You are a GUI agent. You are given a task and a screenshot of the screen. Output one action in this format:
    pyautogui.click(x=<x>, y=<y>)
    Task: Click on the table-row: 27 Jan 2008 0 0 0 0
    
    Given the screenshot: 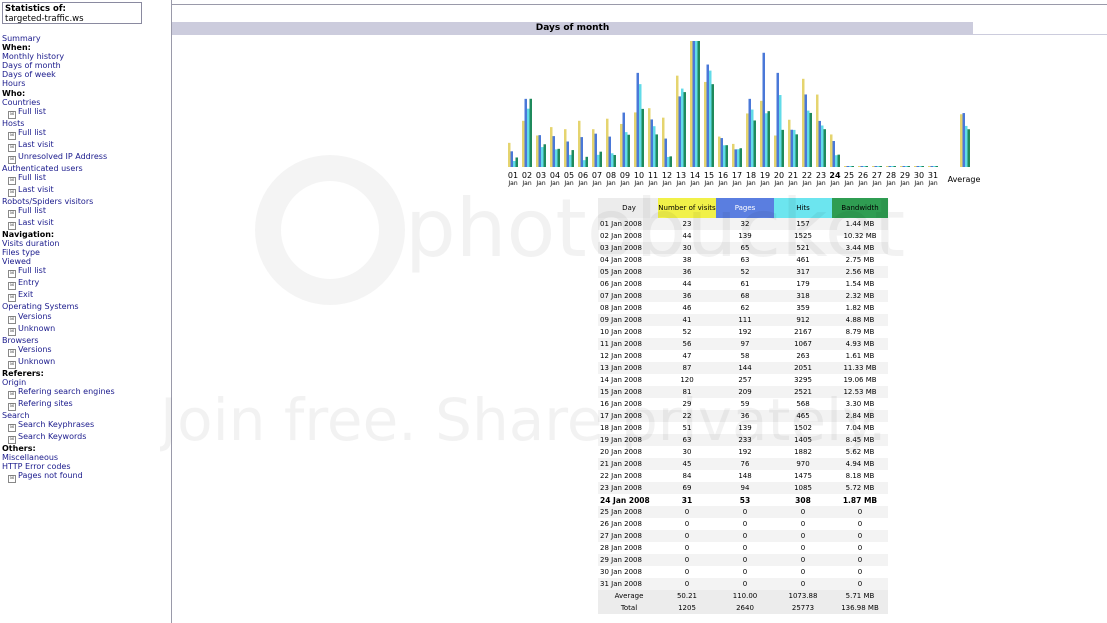 What is the action you would take?
    pyautogui.click(x=743, y=536)
    